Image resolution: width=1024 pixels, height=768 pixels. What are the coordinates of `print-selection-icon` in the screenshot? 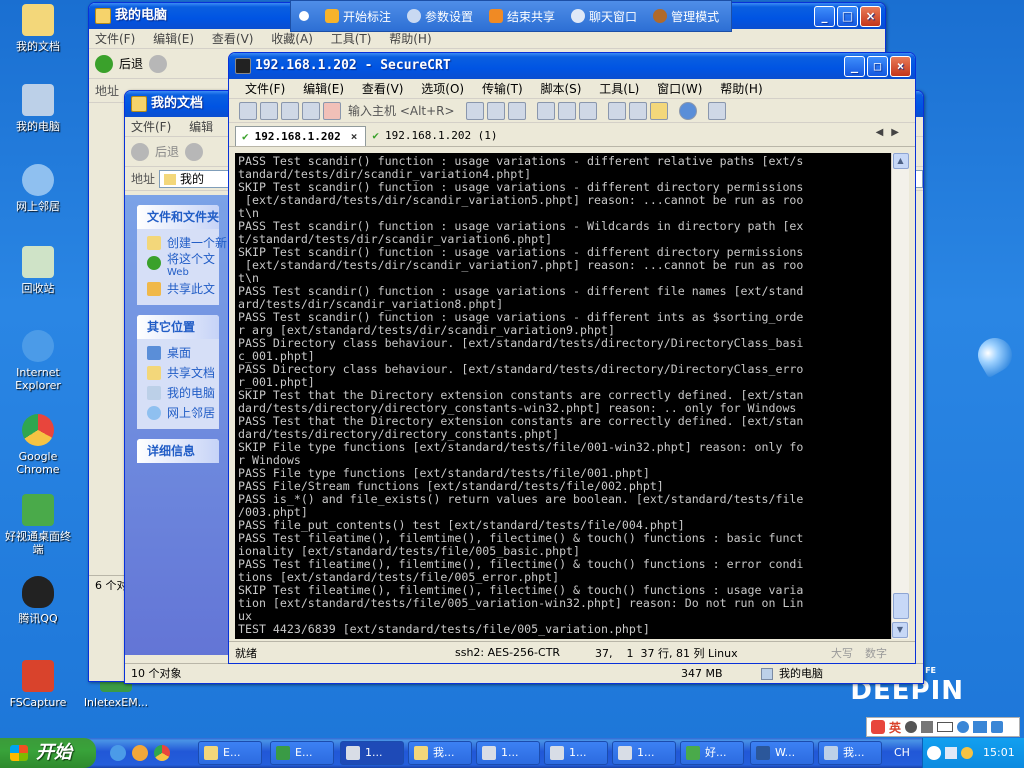 It's located at (587, 110).